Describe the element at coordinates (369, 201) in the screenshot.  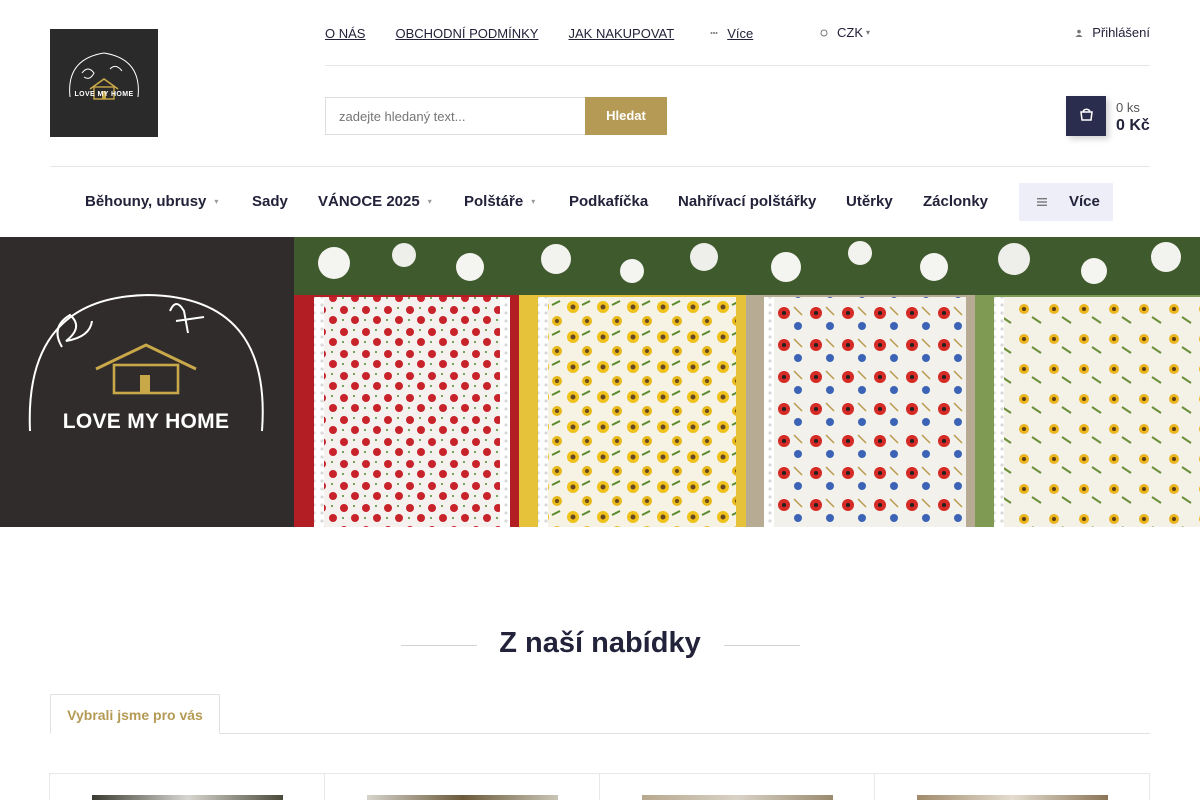
I see `menu-item-label: VÁNOCE 2025` at that location.